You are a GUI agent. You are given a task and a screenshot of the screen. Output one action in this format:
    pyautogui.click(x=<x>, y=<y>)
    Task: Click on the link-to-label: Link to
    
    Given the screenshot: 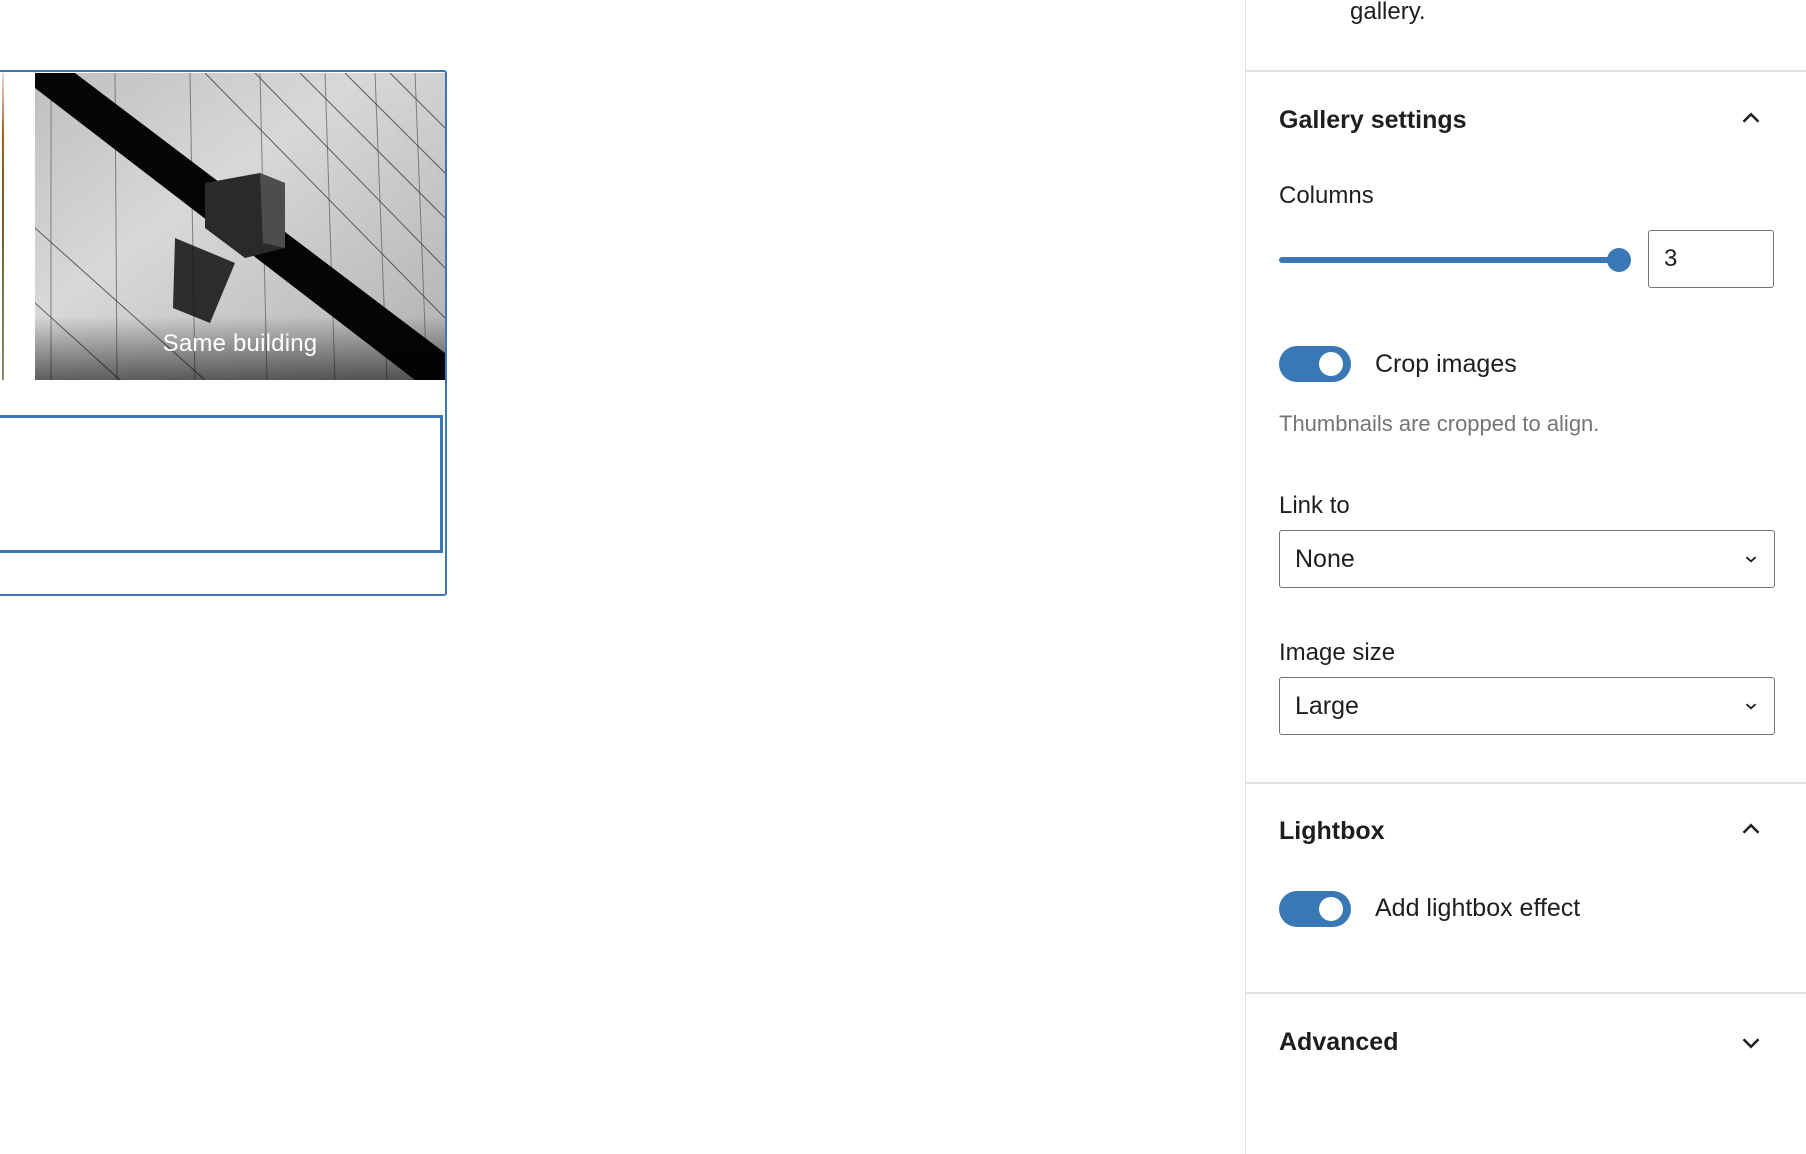 What is the action you would take?
    pyautogui.click(x=1314, y=505)
    